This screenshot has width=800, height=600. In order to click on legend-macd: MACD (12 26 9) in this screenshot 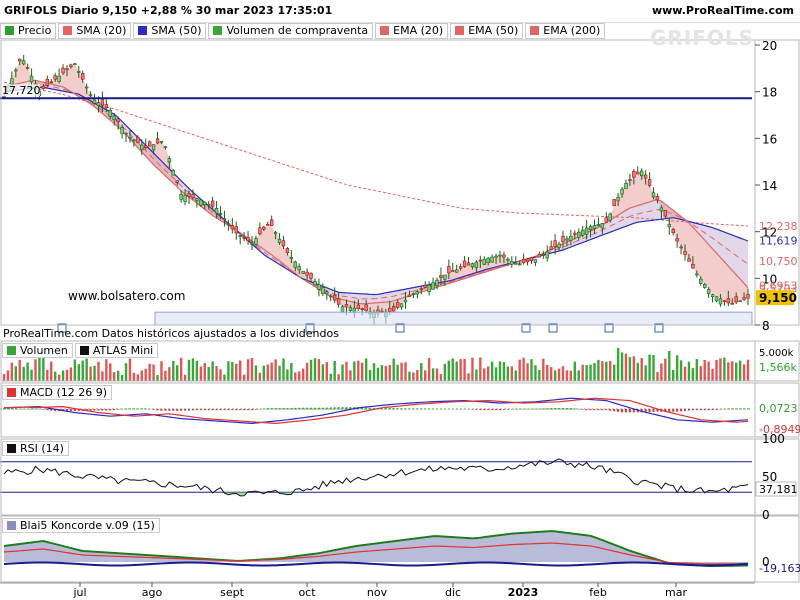, I will do `click(57, 392)`.